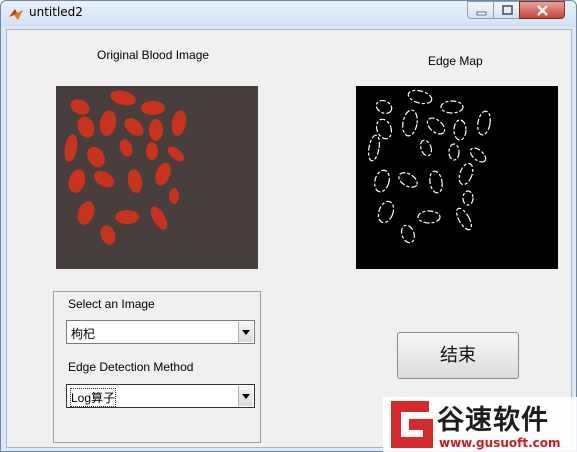 The image size is (577, 452). I want to click on select-image-label: Select an Image, so click(111, 304).